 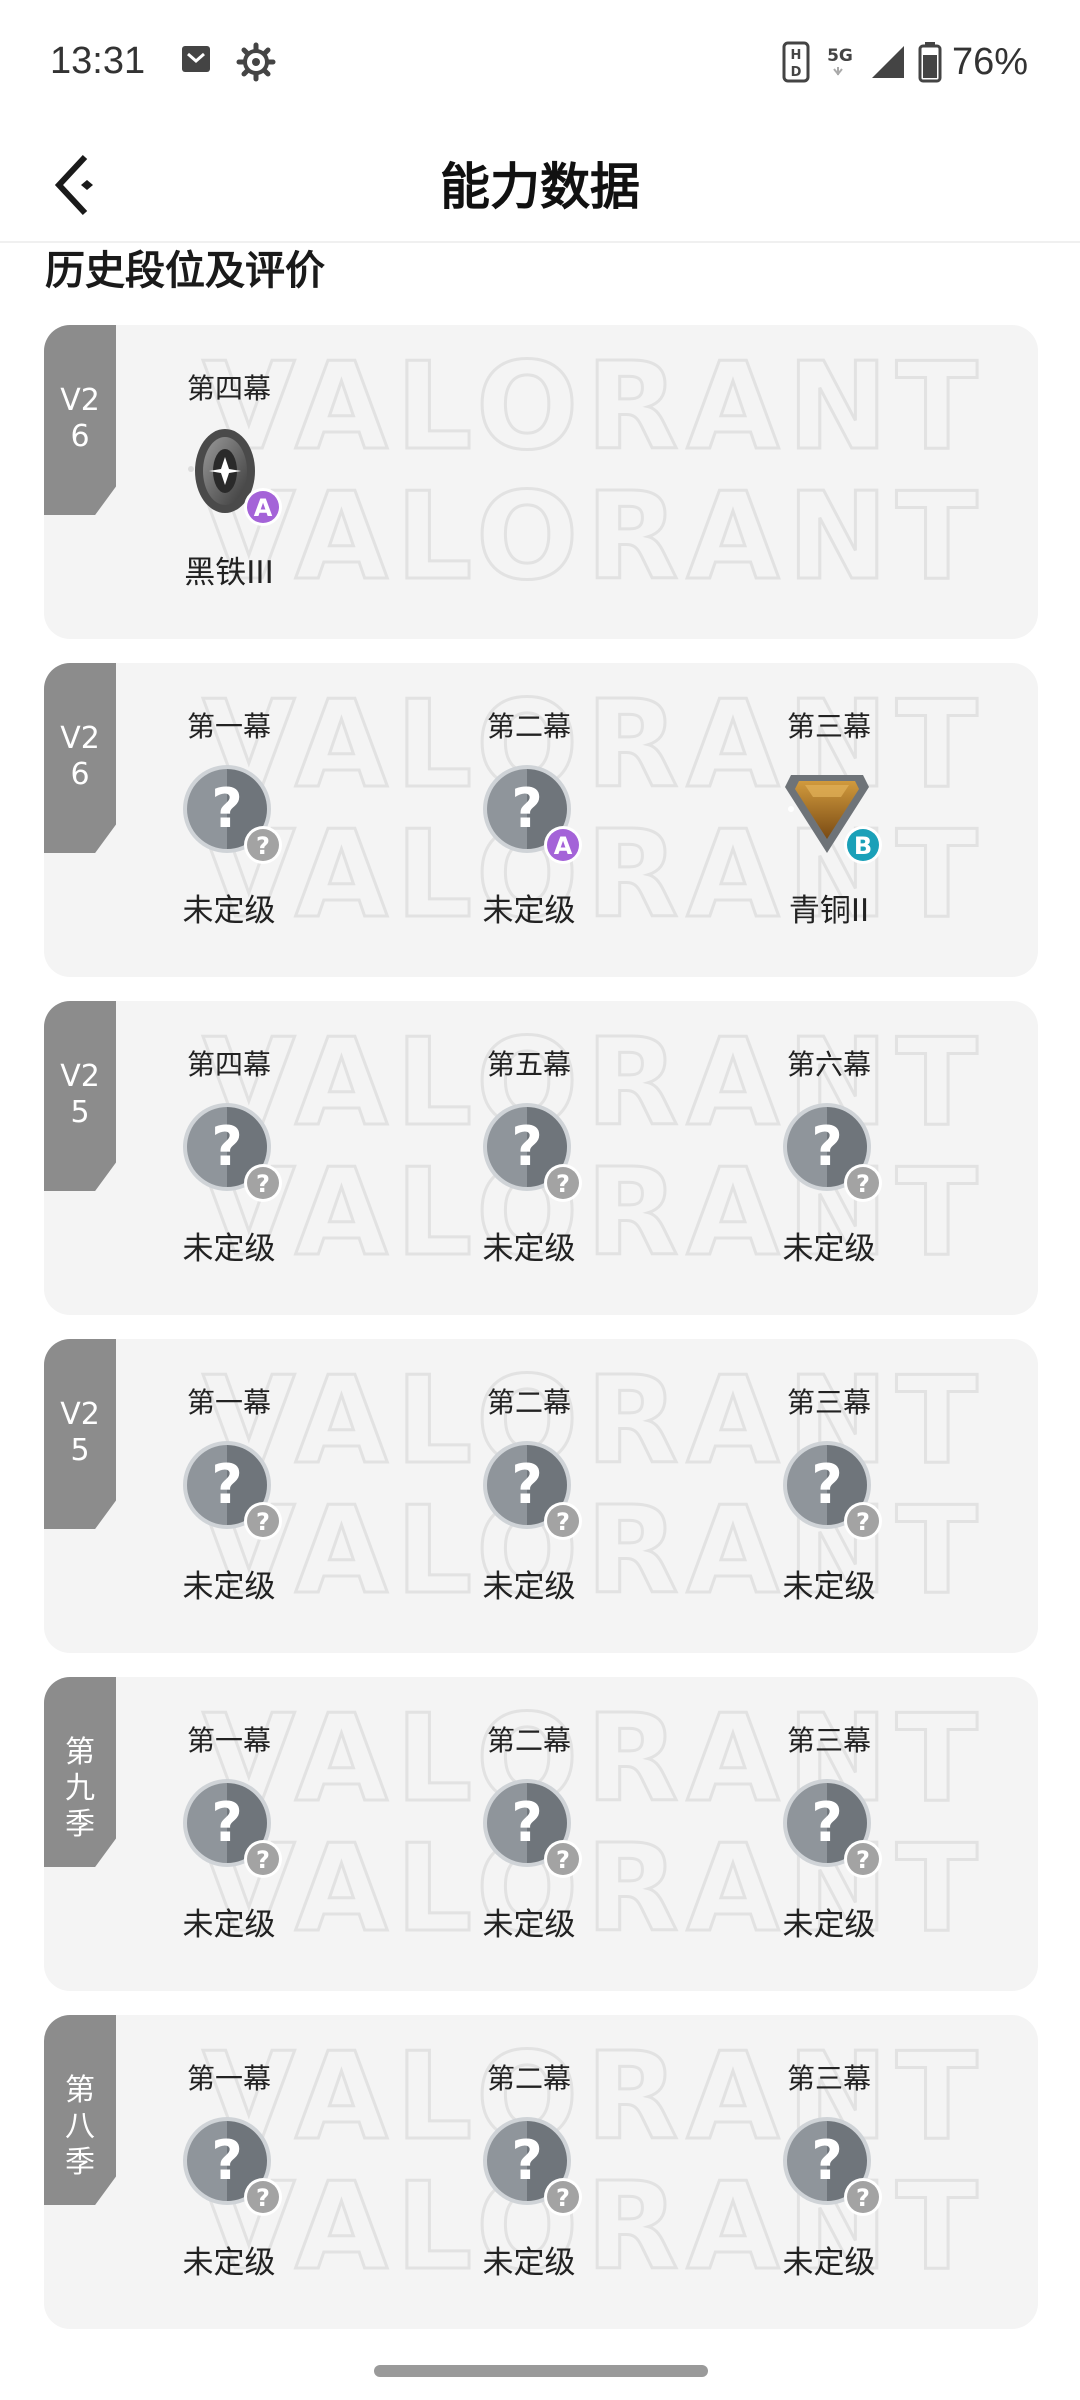 What do you see at coordinates (795, 55) in the screenshot?
I see `svg-text: H` at bounding box center [795, 55].